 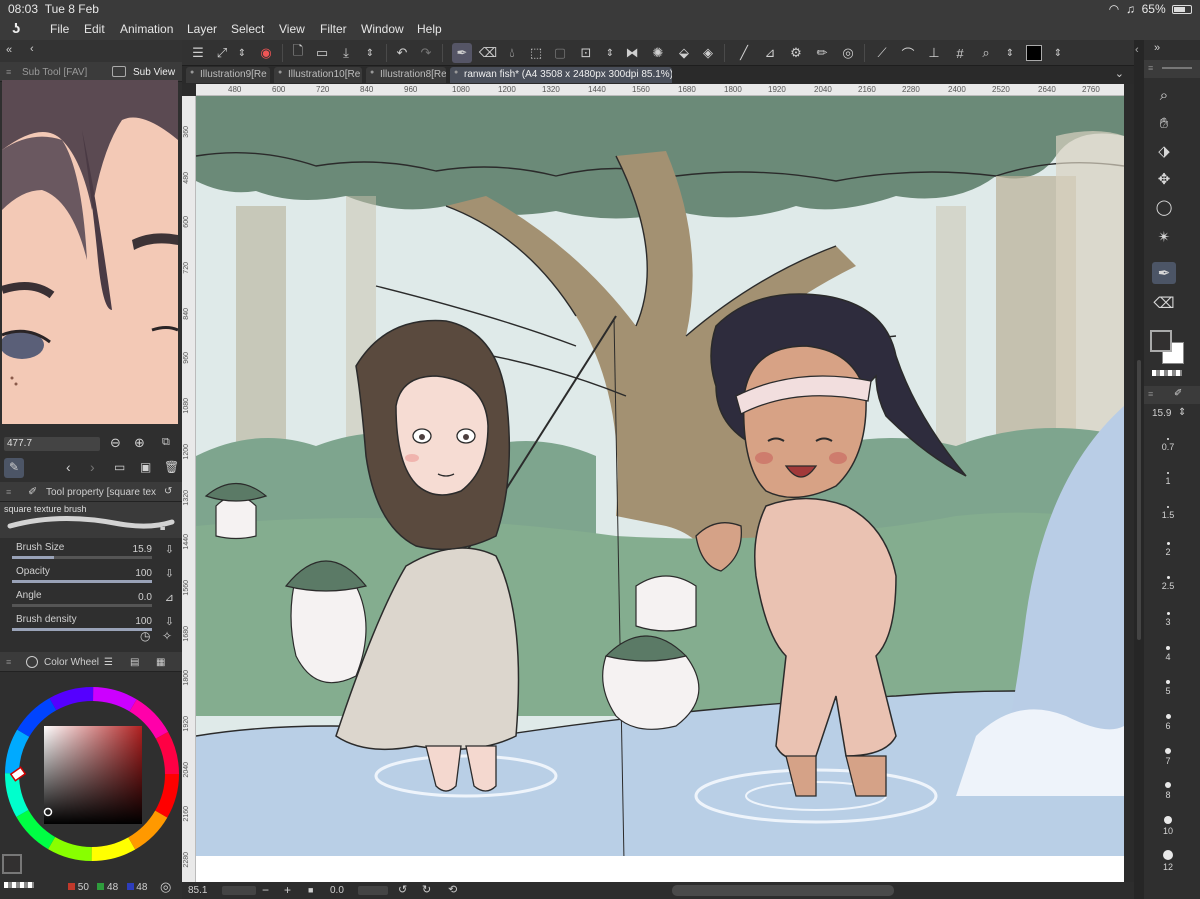 What do you see at coordinates (1168, 654) in the screenshot?
I see `brush-size-preset: 4` at bounding box center [1168, 654].